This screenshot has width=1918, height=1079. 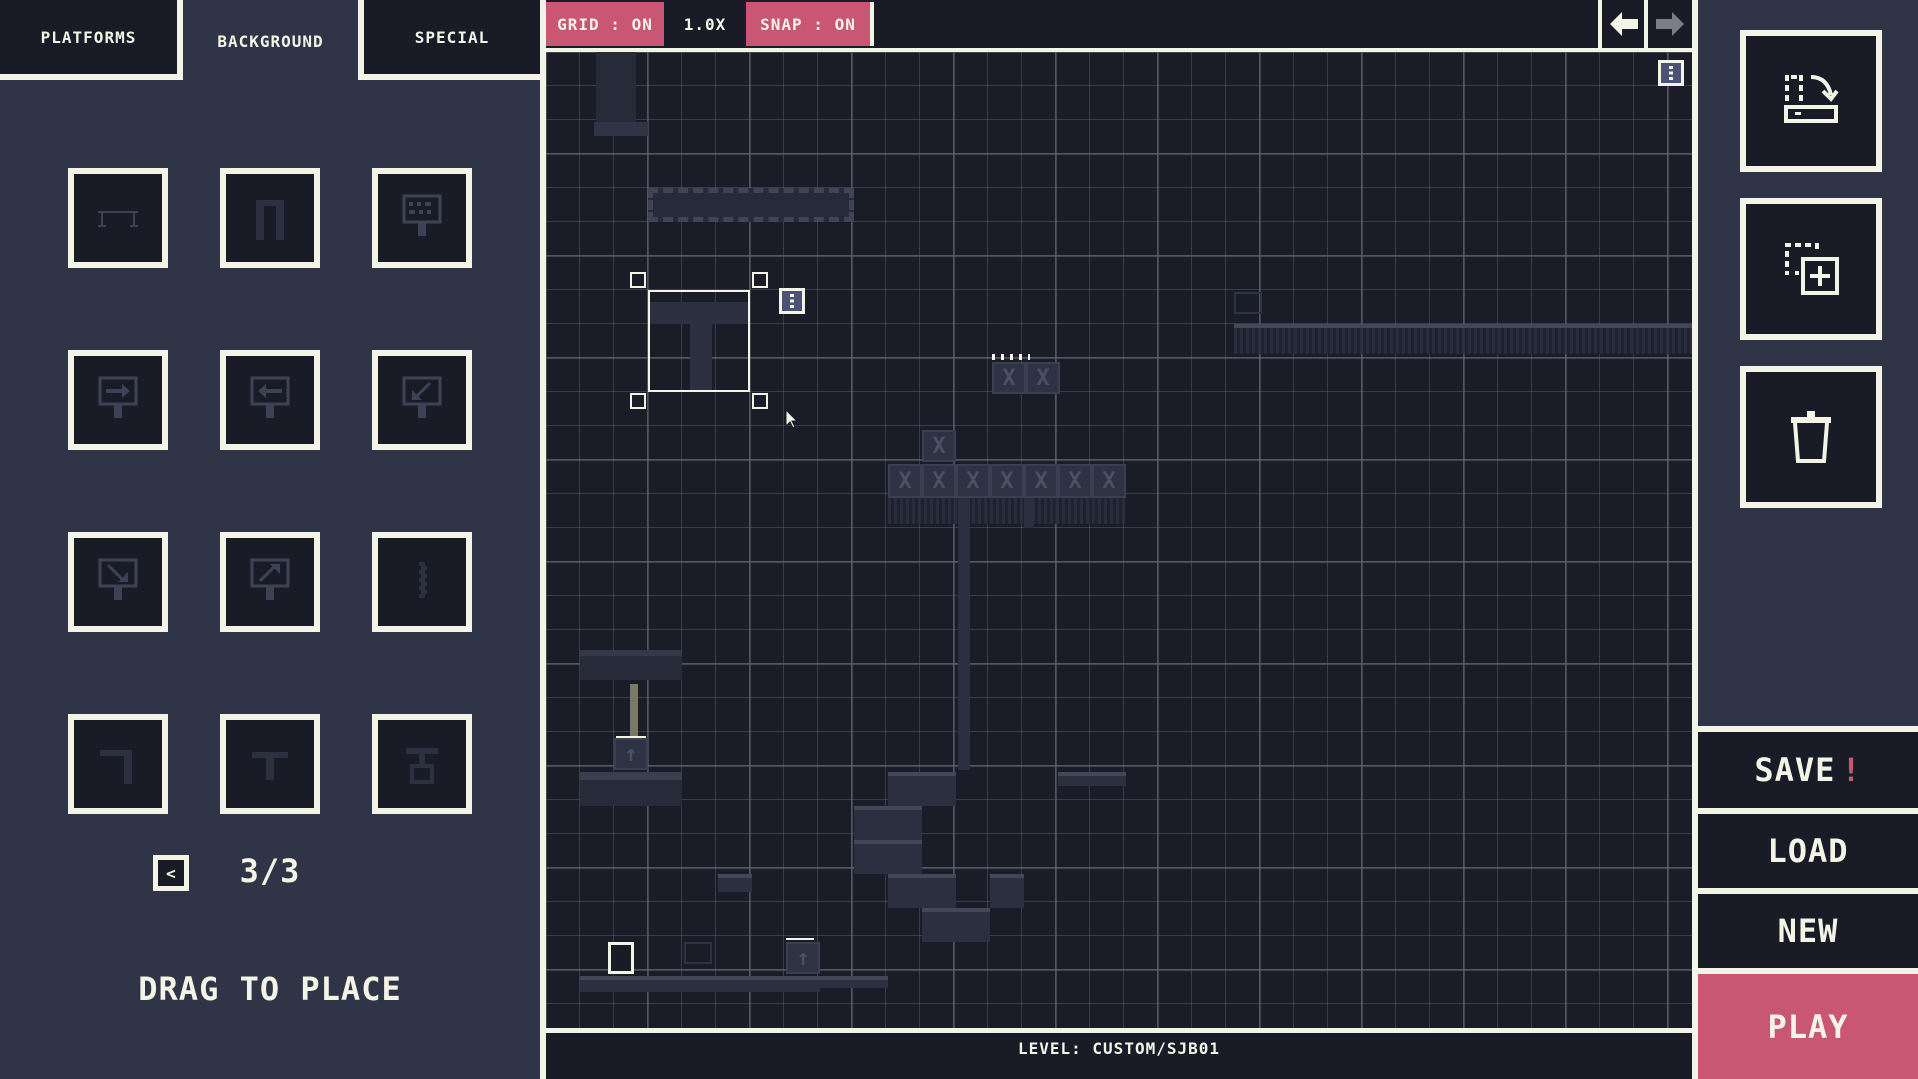 I want to click on arrow-left-icon, so click(x=1624, y=24).